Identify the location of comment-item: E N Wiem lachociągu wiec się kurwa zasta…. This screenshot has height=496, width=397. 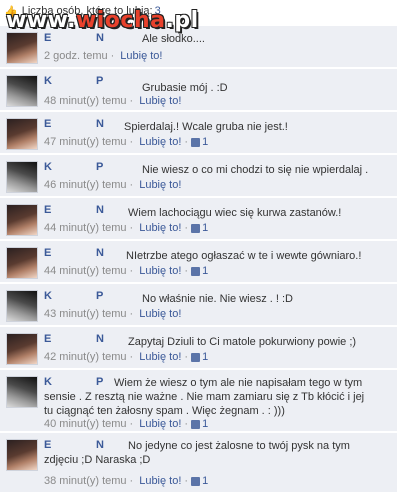
(198, 219).